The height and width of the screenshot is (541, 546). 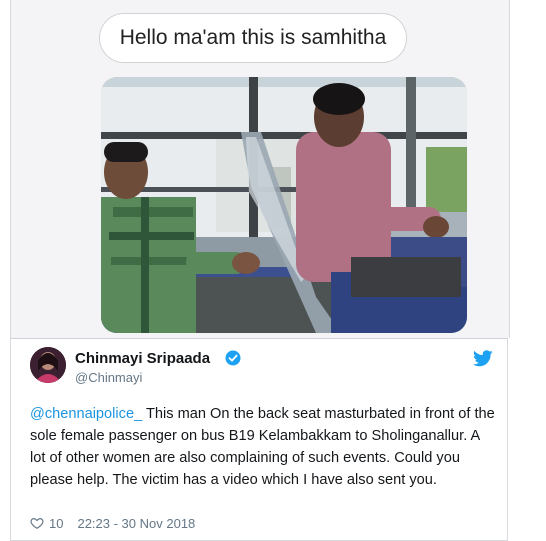 I want to click on like-count: 10, so click(x=56, y=523).